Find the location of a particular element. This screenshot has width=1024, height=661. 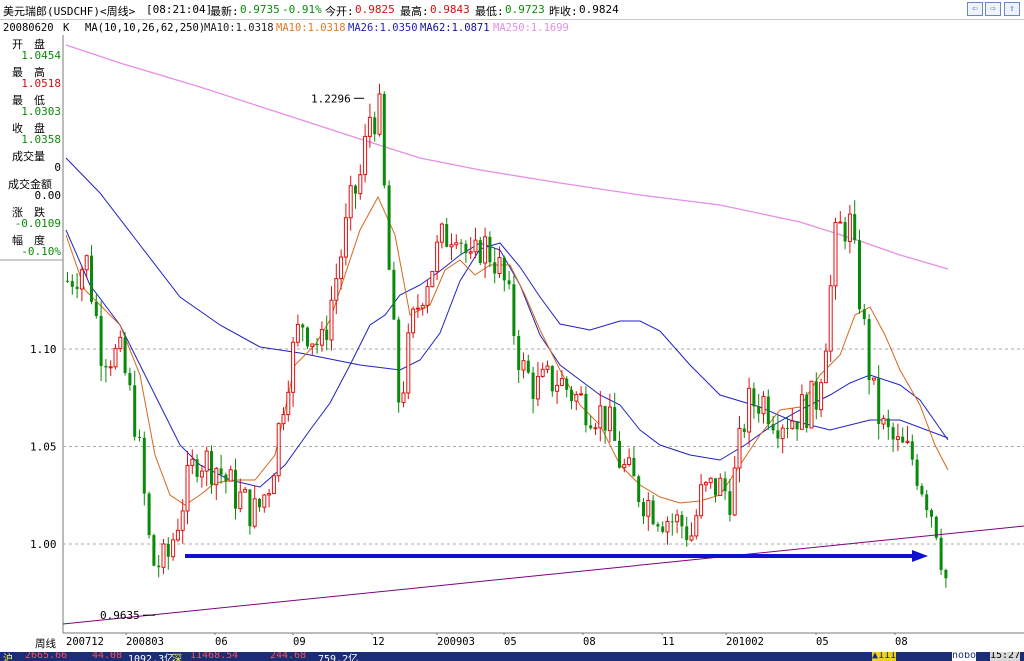

x-tick-label: 200803 is located at coordinates (145, 642).